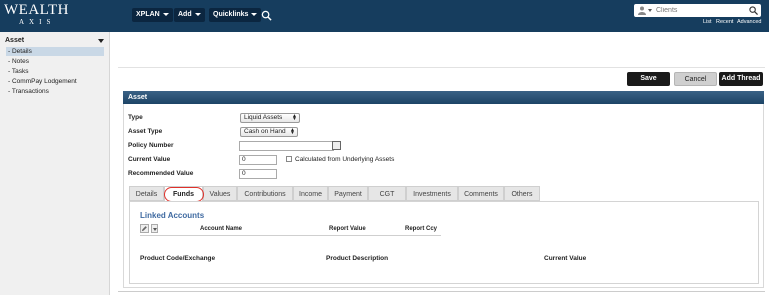 Image resolution: width=769 pixels, height=295 pixels. What do you see at coordinates (741, 79) in the screenshot?
I see `add-thread-button: Add Thread` at bounding box center [741, 79].